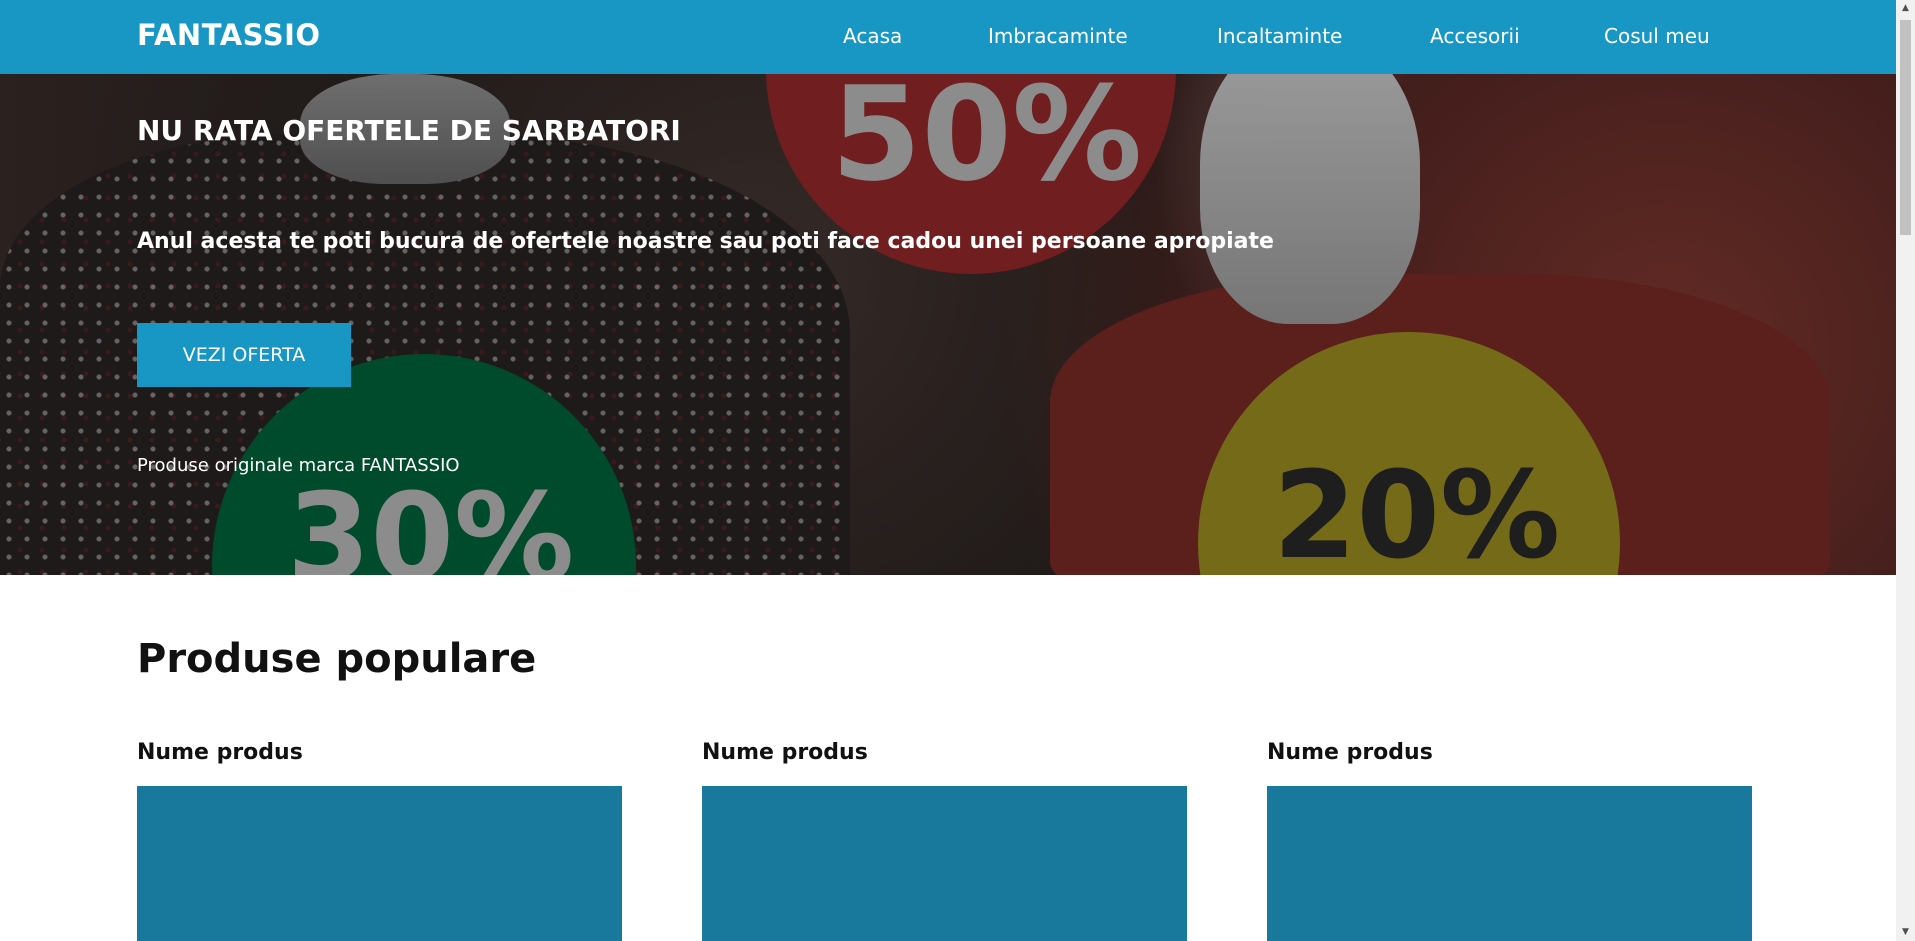 The height and width of the screenshot is (941, 1915). Describe the element at coordinates (1905, 127) in the screenshot. I see `scrollbar-thumb` at that location.